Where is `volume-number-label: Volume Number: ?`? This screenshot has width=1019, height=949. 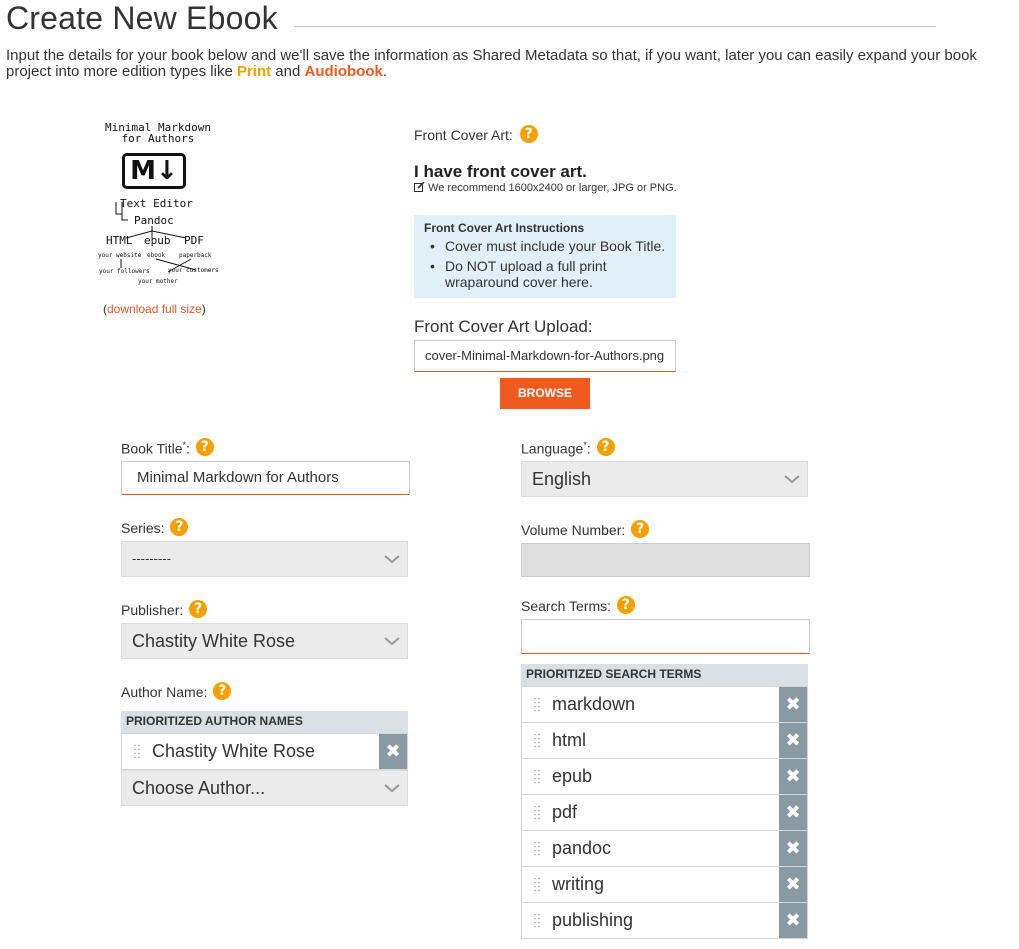 volume-number-label: Volume Number: ? is located at coordinates (585, 528).